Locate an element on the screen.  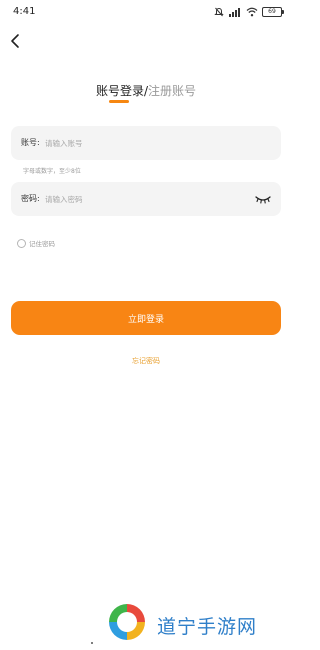
back-button is located at coordinates (16, 41).